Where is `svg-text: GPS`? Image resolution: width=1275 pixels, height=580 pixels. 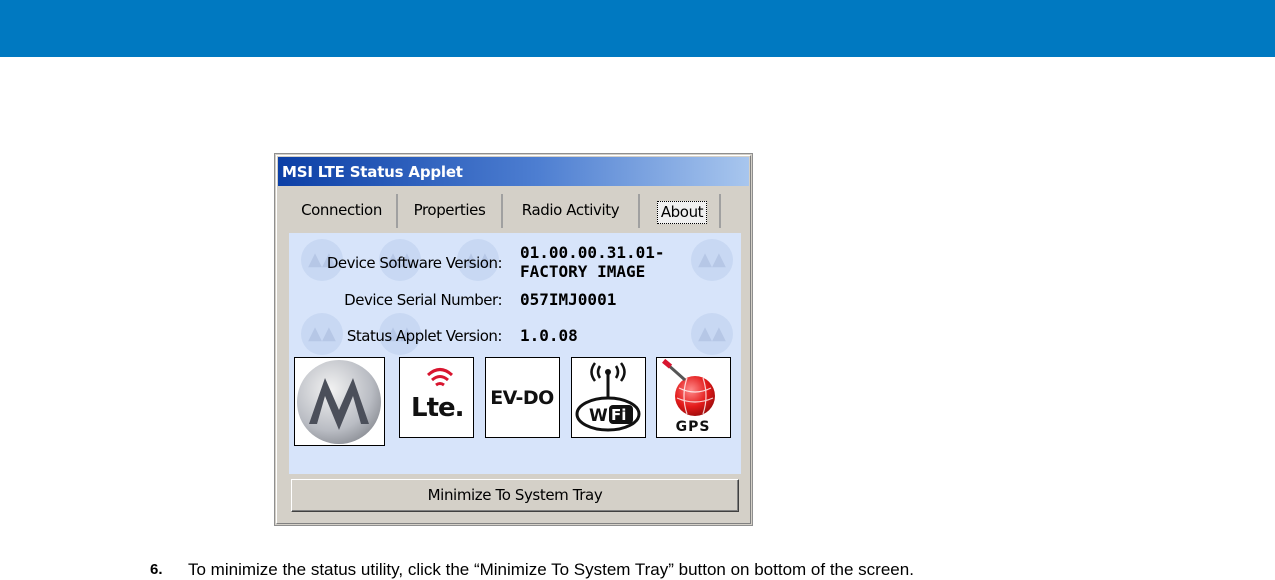
svg-text: GPS is located at coordinates (693, 427).